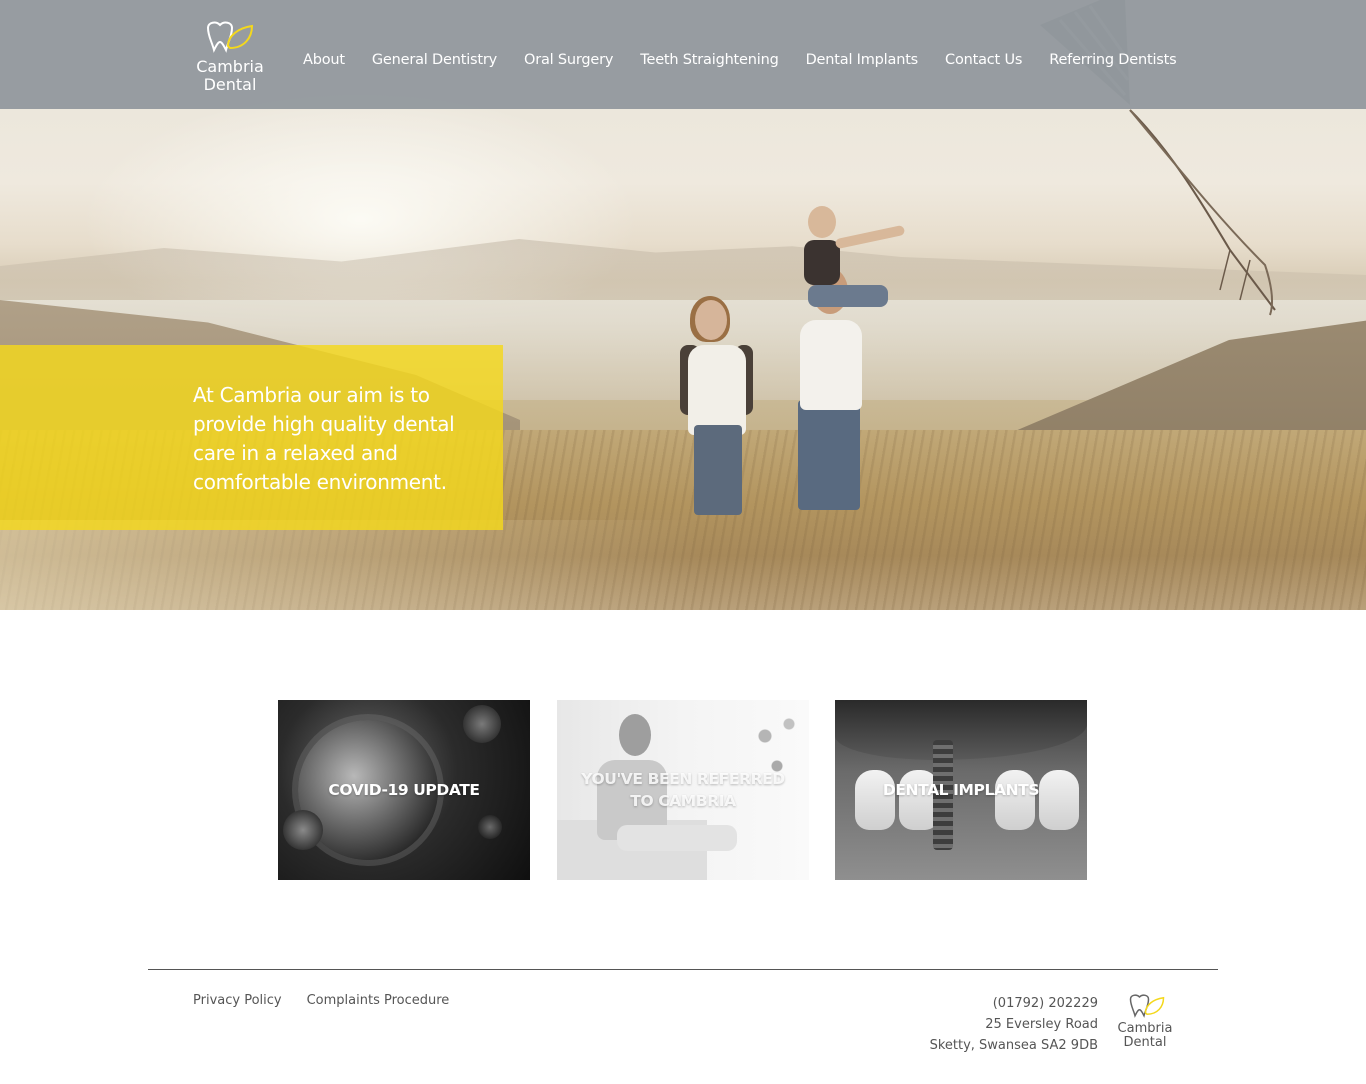 The height and width of the screenshot is (1084, 1366). Describe the element at coordinates (1112, 65) in the screenshot. I see `nav-item-referring-dentists: Referring Dentists` at that location.